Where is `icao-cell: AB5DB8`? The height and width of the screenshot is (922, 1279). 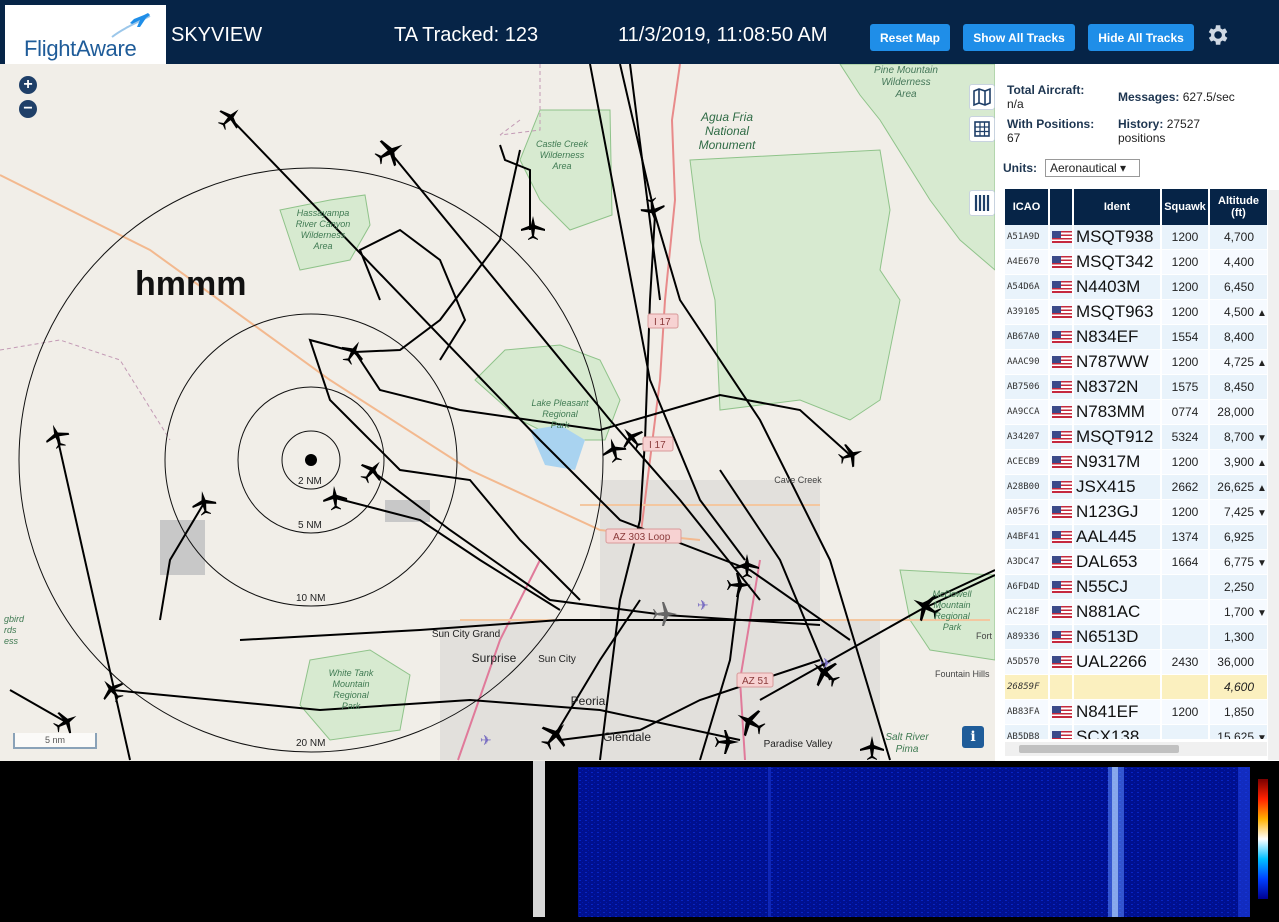
icao-cell: AB5DB8 is located at coordinates (1027, 731).